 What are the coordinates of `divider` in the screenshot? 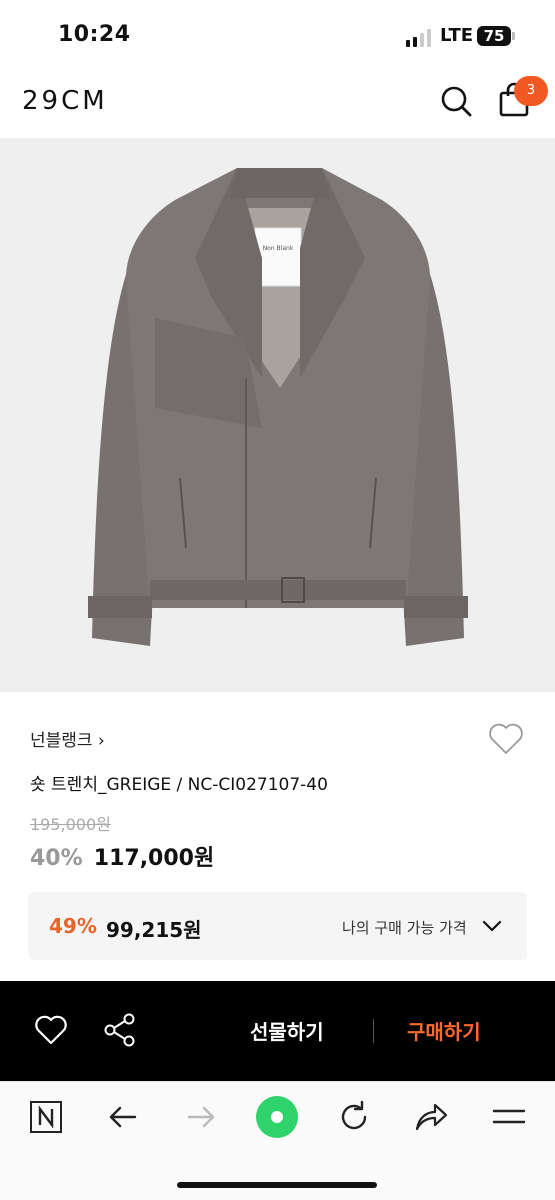 It's located at (373, 1031).